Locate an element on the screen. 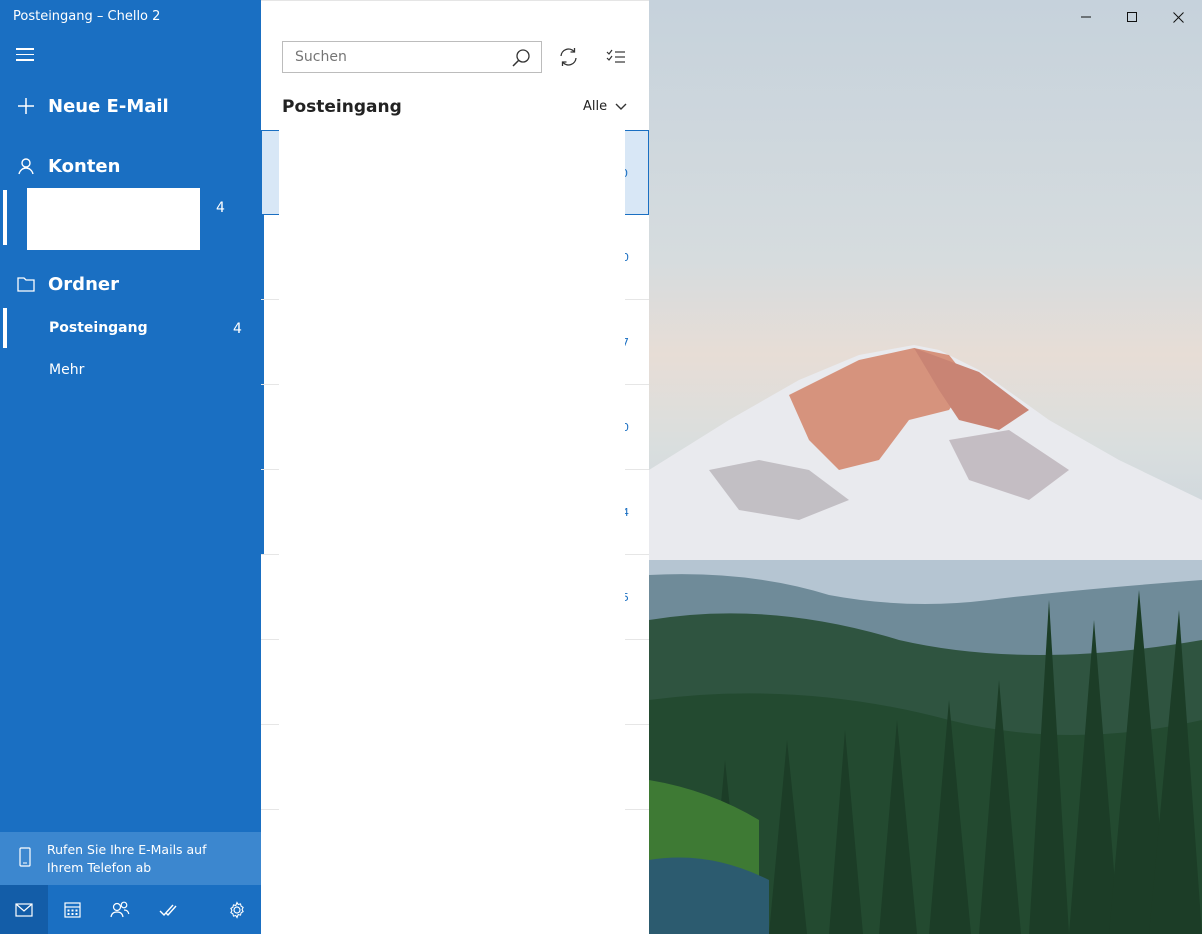  filter-label: Alle is located at coordinates (595, 106).